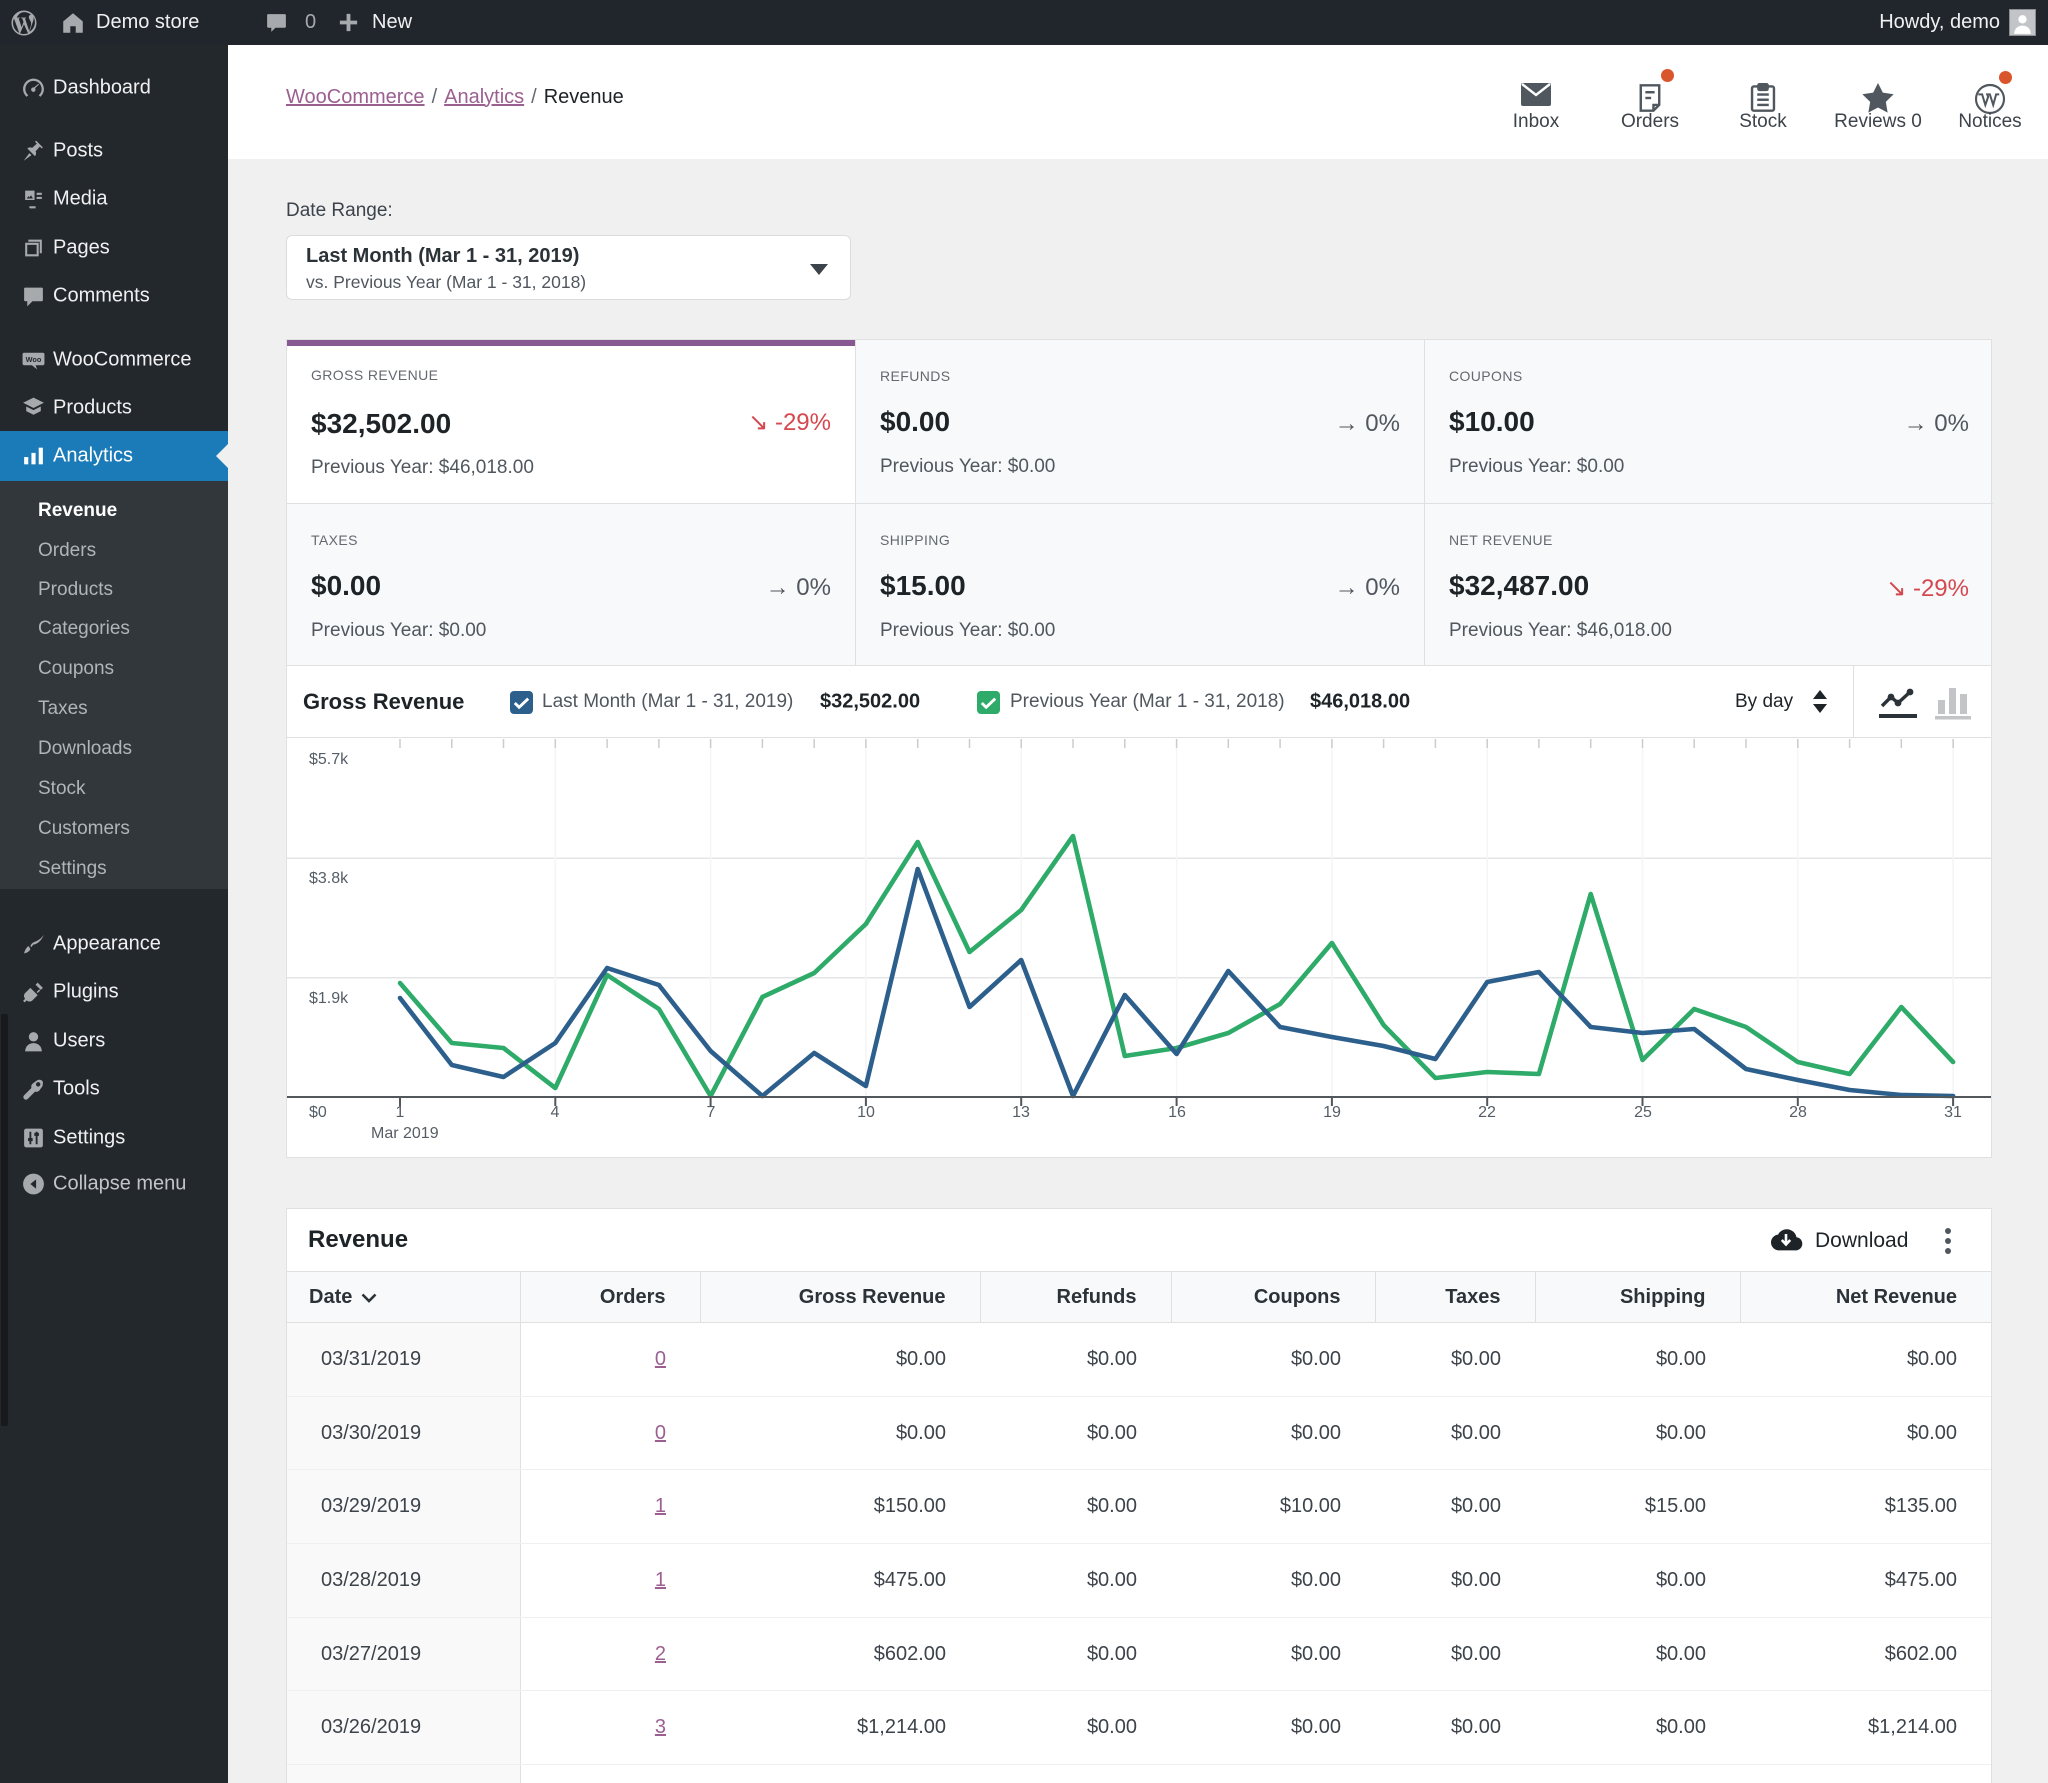 This screenshot has width=2048, height=1783. What do you see at coordinates (405, 1133) in the screenshot?
I see `svg-text: Mar 2019` at bounding box center [405, 1133].